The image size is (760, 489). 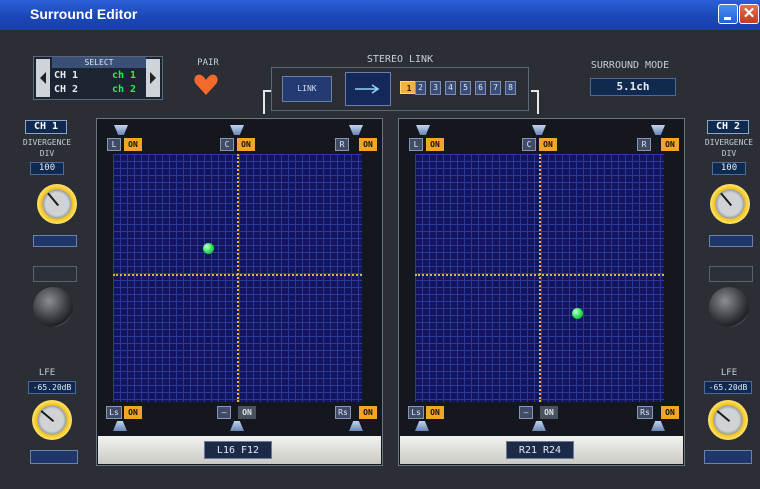 I want to click on right-dark-knob, so click(x=729, y=307).